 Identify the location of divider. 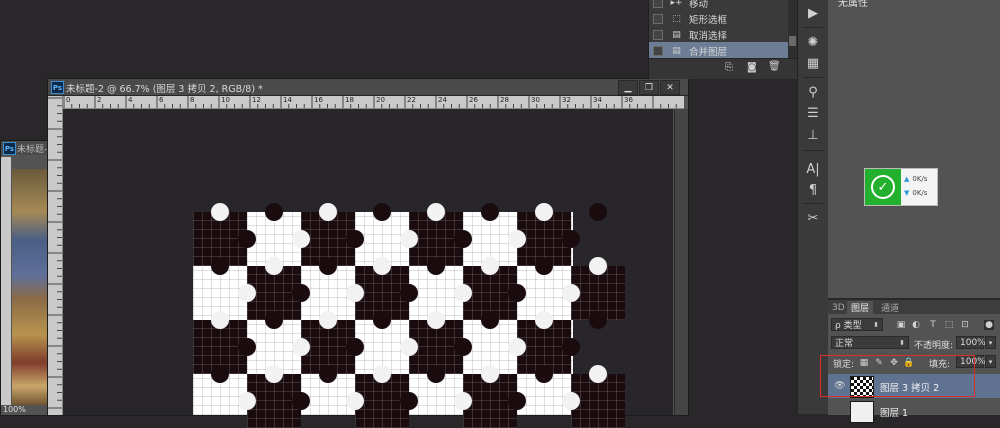
(813, 27).